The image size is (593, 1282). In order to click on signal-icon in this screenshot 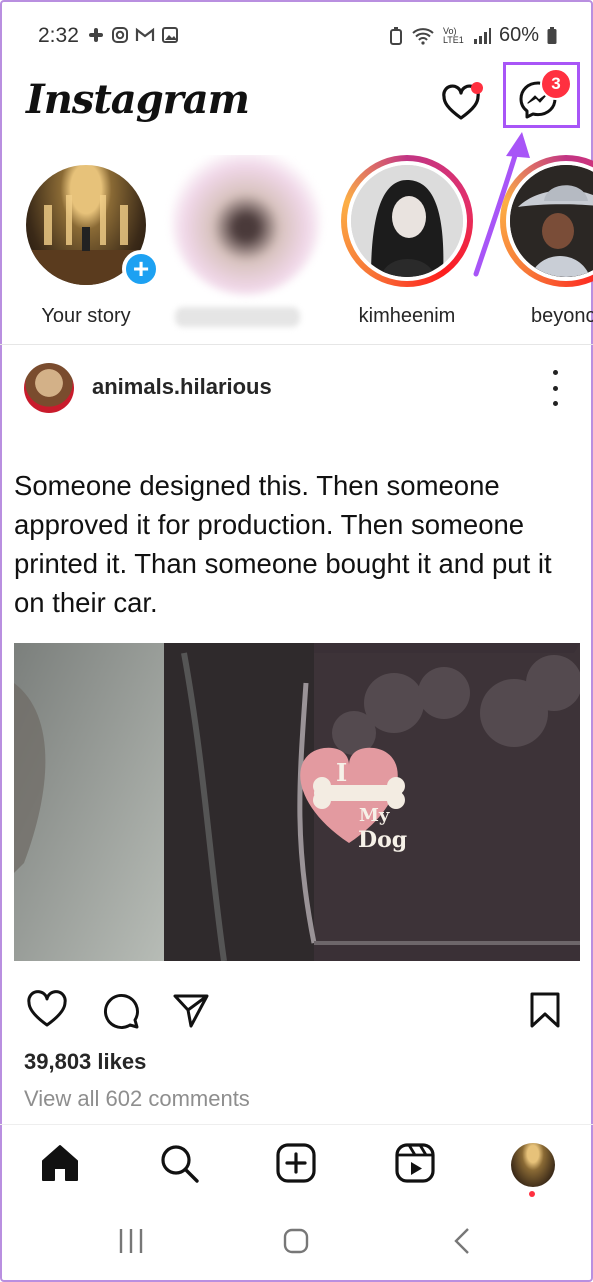, I will do `click(482, 35)`.